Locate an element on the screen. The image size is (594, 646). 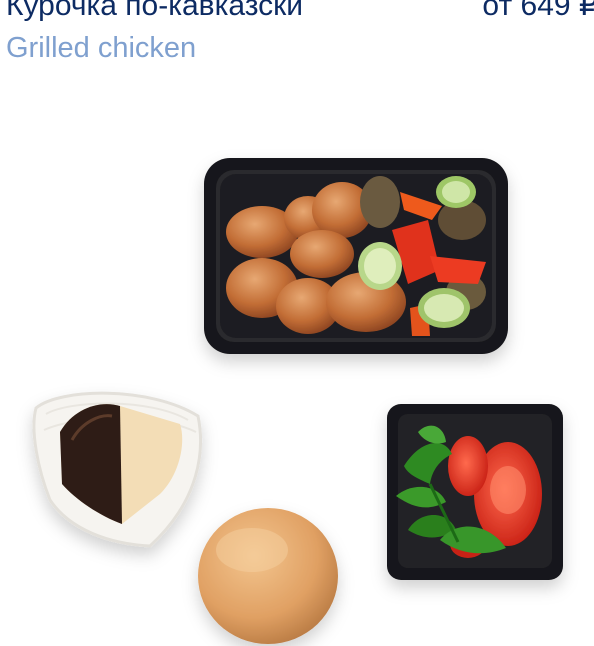
dish-subtitle: Grilled chicken is located at coordinates (101, 48).